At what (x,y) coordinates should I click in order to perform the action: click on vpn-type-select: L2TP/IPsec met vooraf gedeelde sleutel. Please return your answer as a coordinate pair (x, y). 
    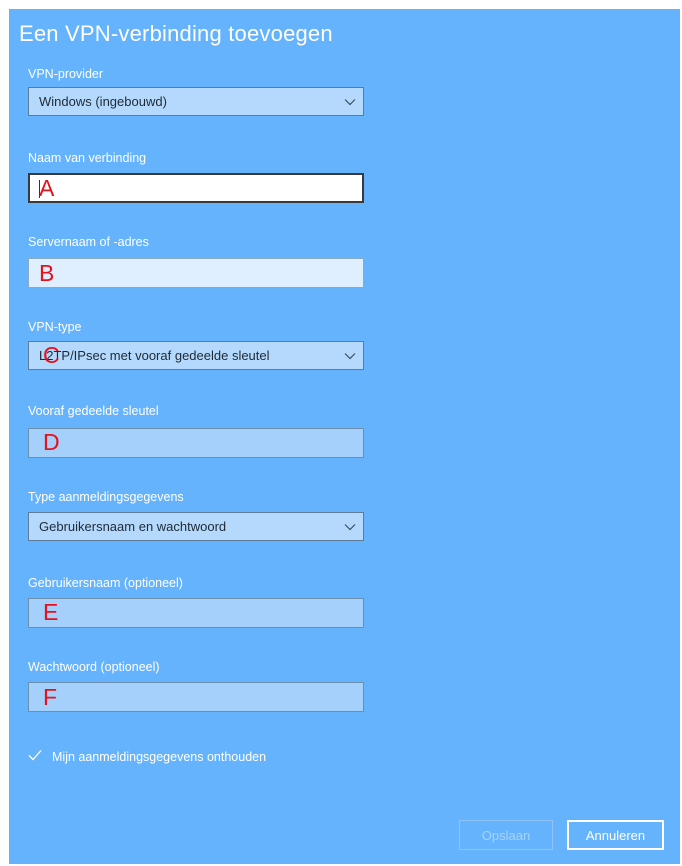
    Looking at the image, I should click on (196, 355).